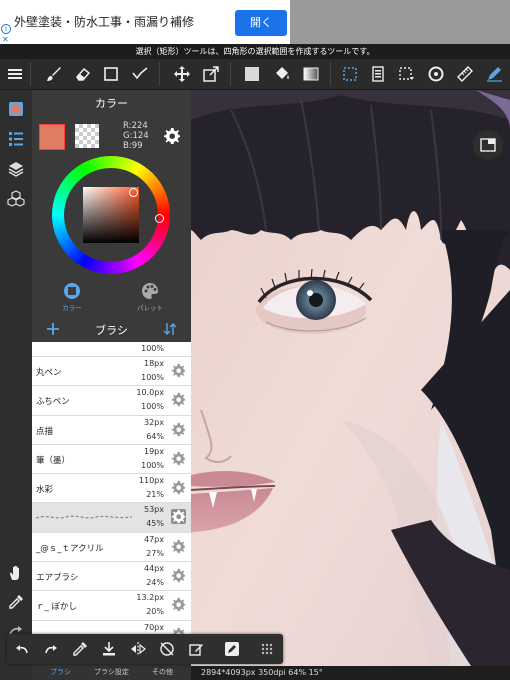 The width and height of the screenshot is (510, 680). I want to click on tab-brush-settings: ブラシ設定, so click(111, 672).